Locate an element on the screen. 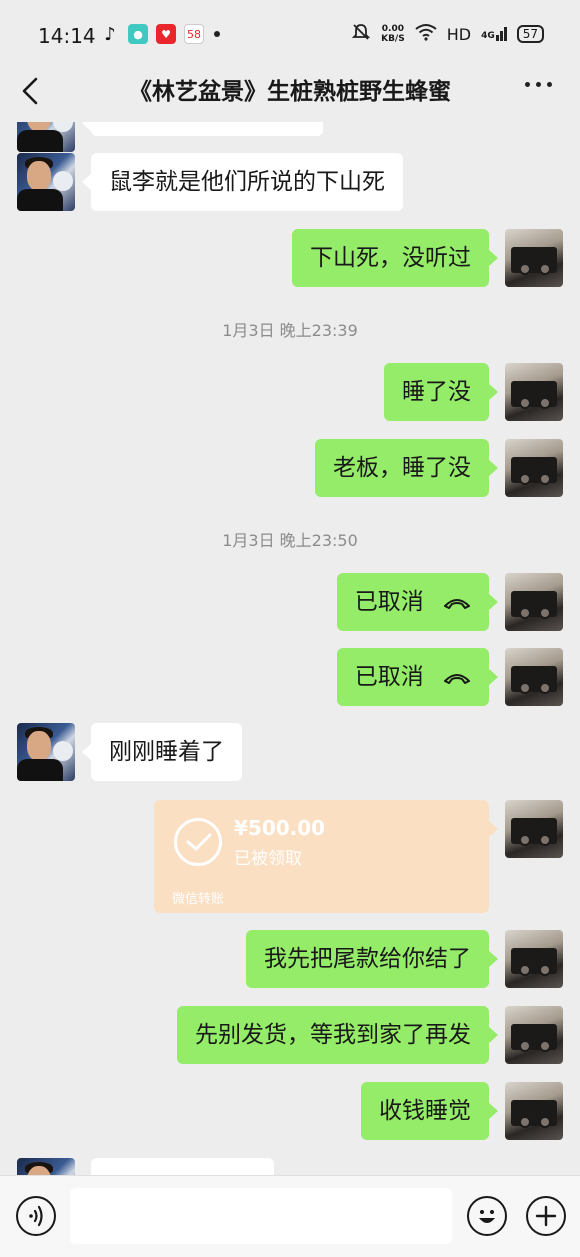 This screenshot has width=580, height=1257. message-bubble: 刚刚睡着了 is located at coordinates (162, 752).